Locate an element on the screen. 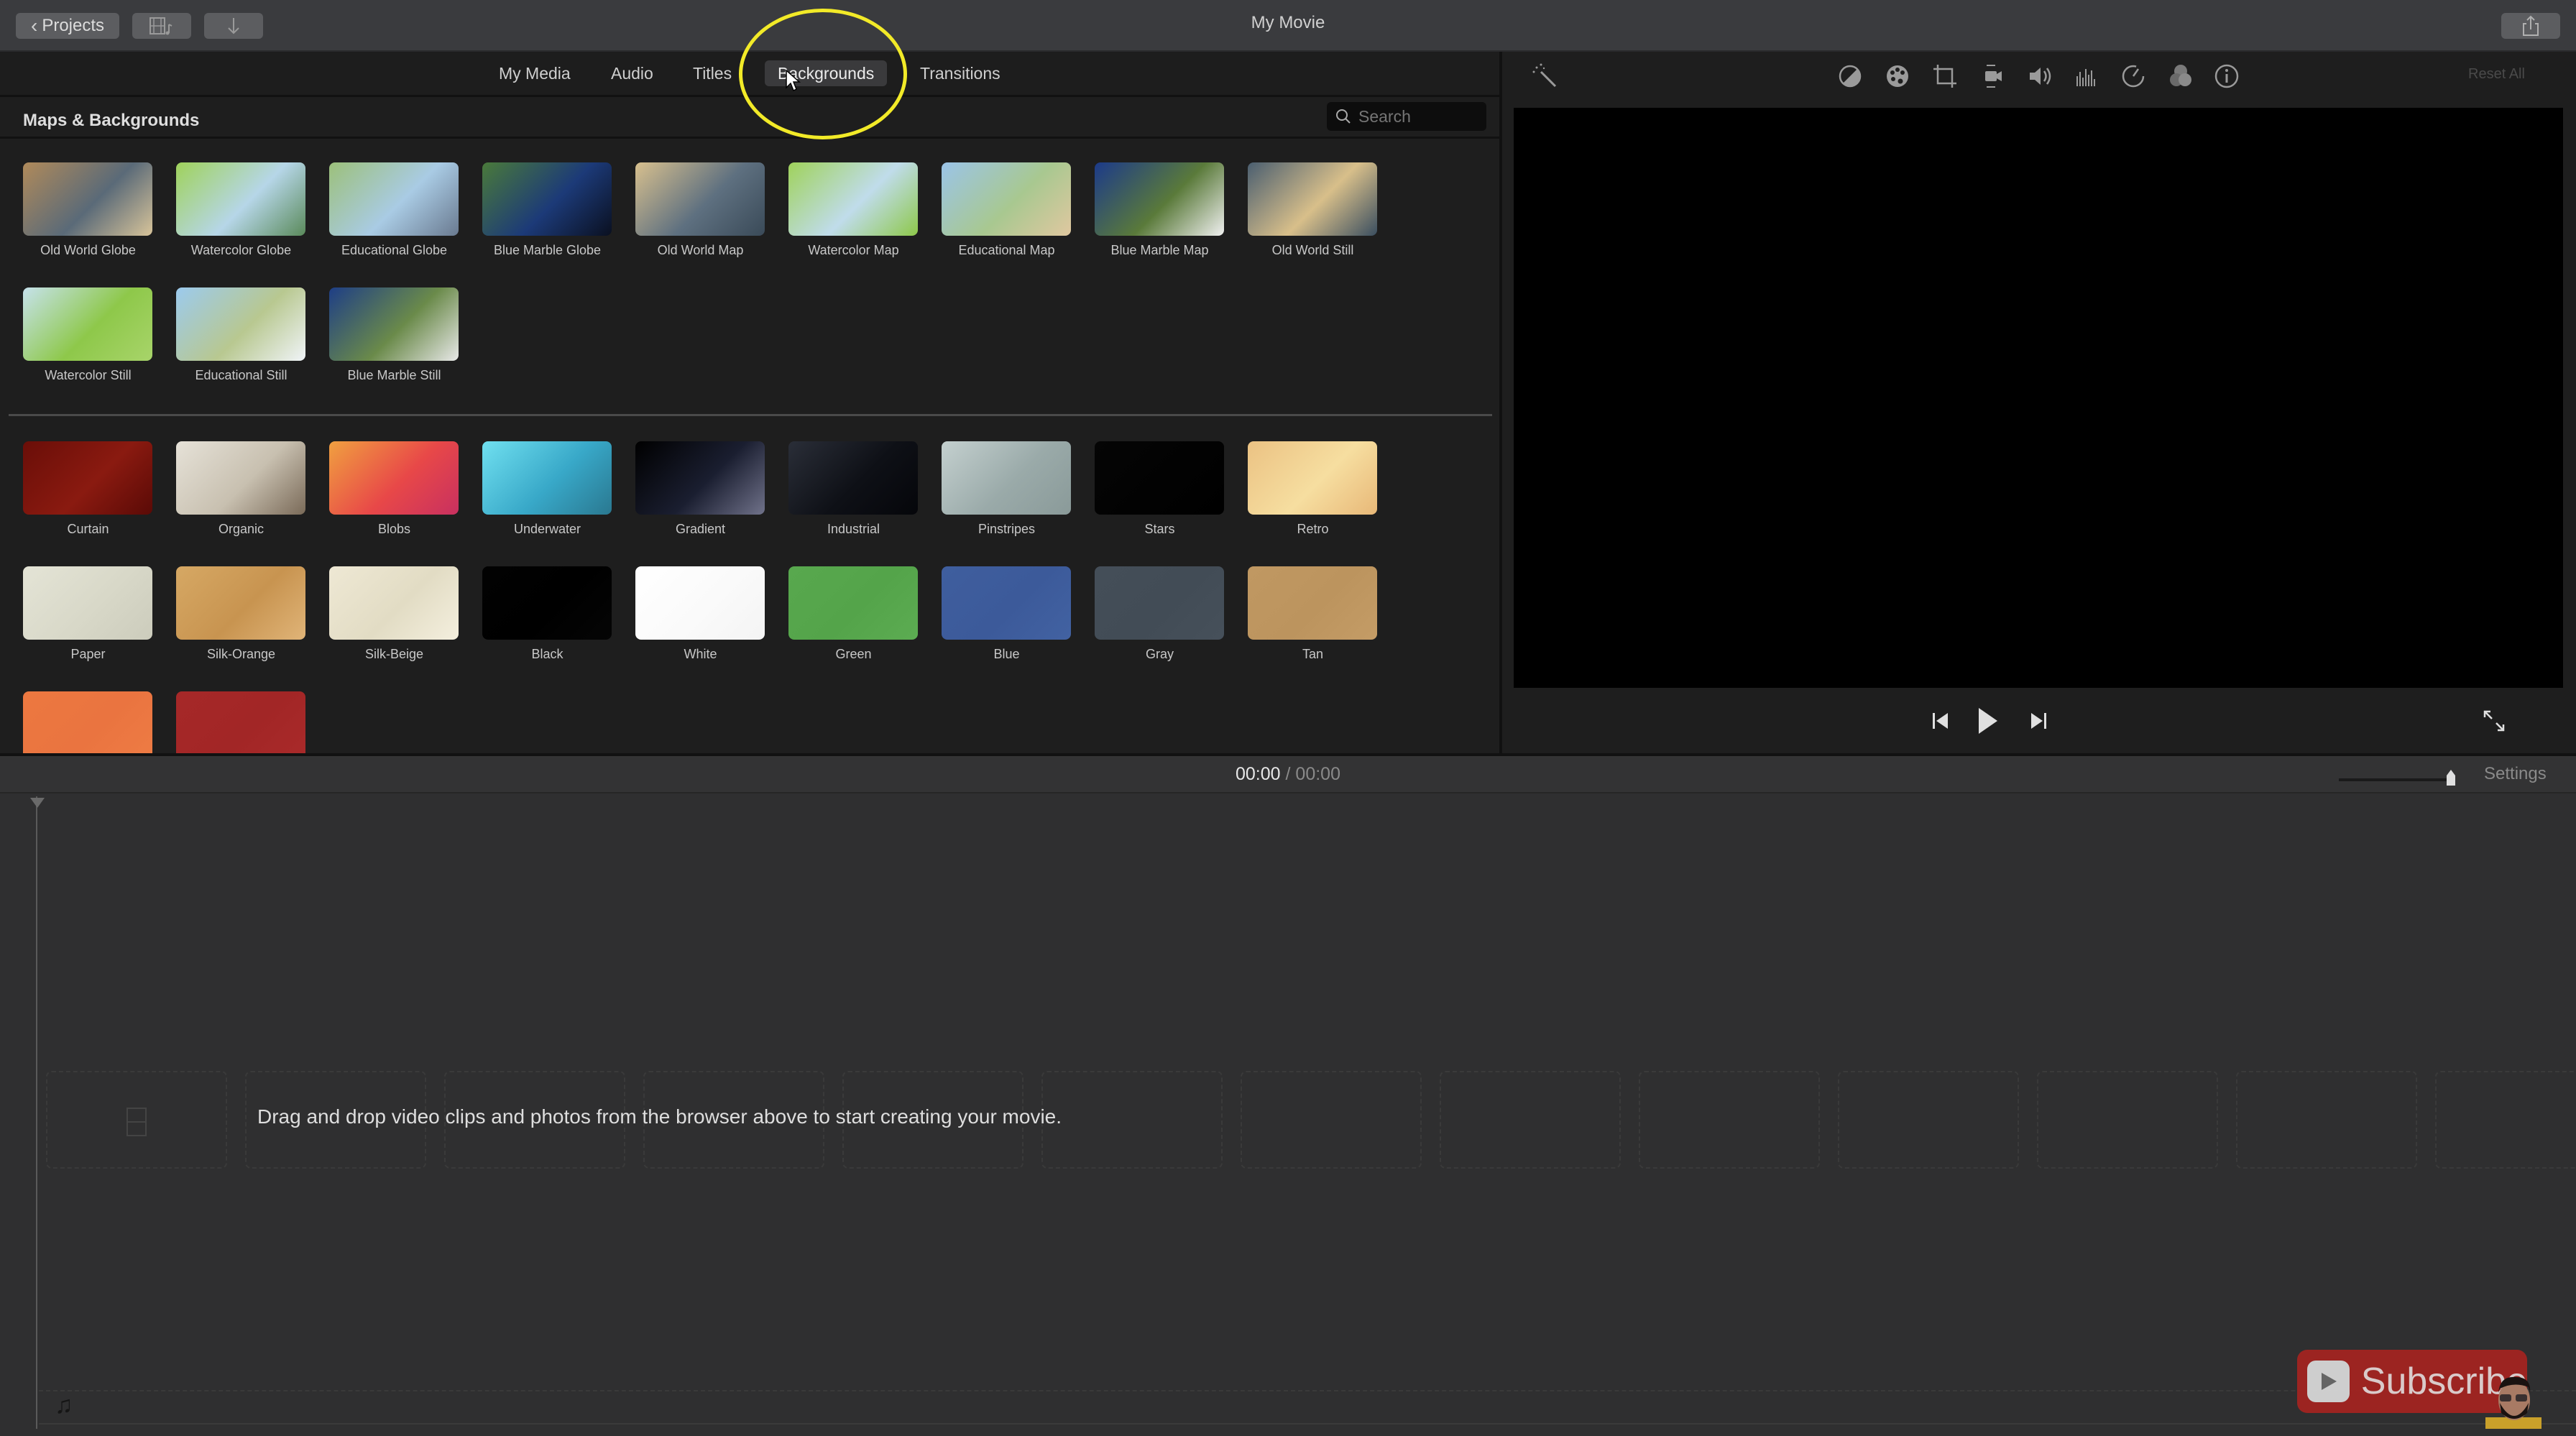 The height and width of the screenshot is (1436, 2576). skip-forward-button is located at coordinates (2038, 721).